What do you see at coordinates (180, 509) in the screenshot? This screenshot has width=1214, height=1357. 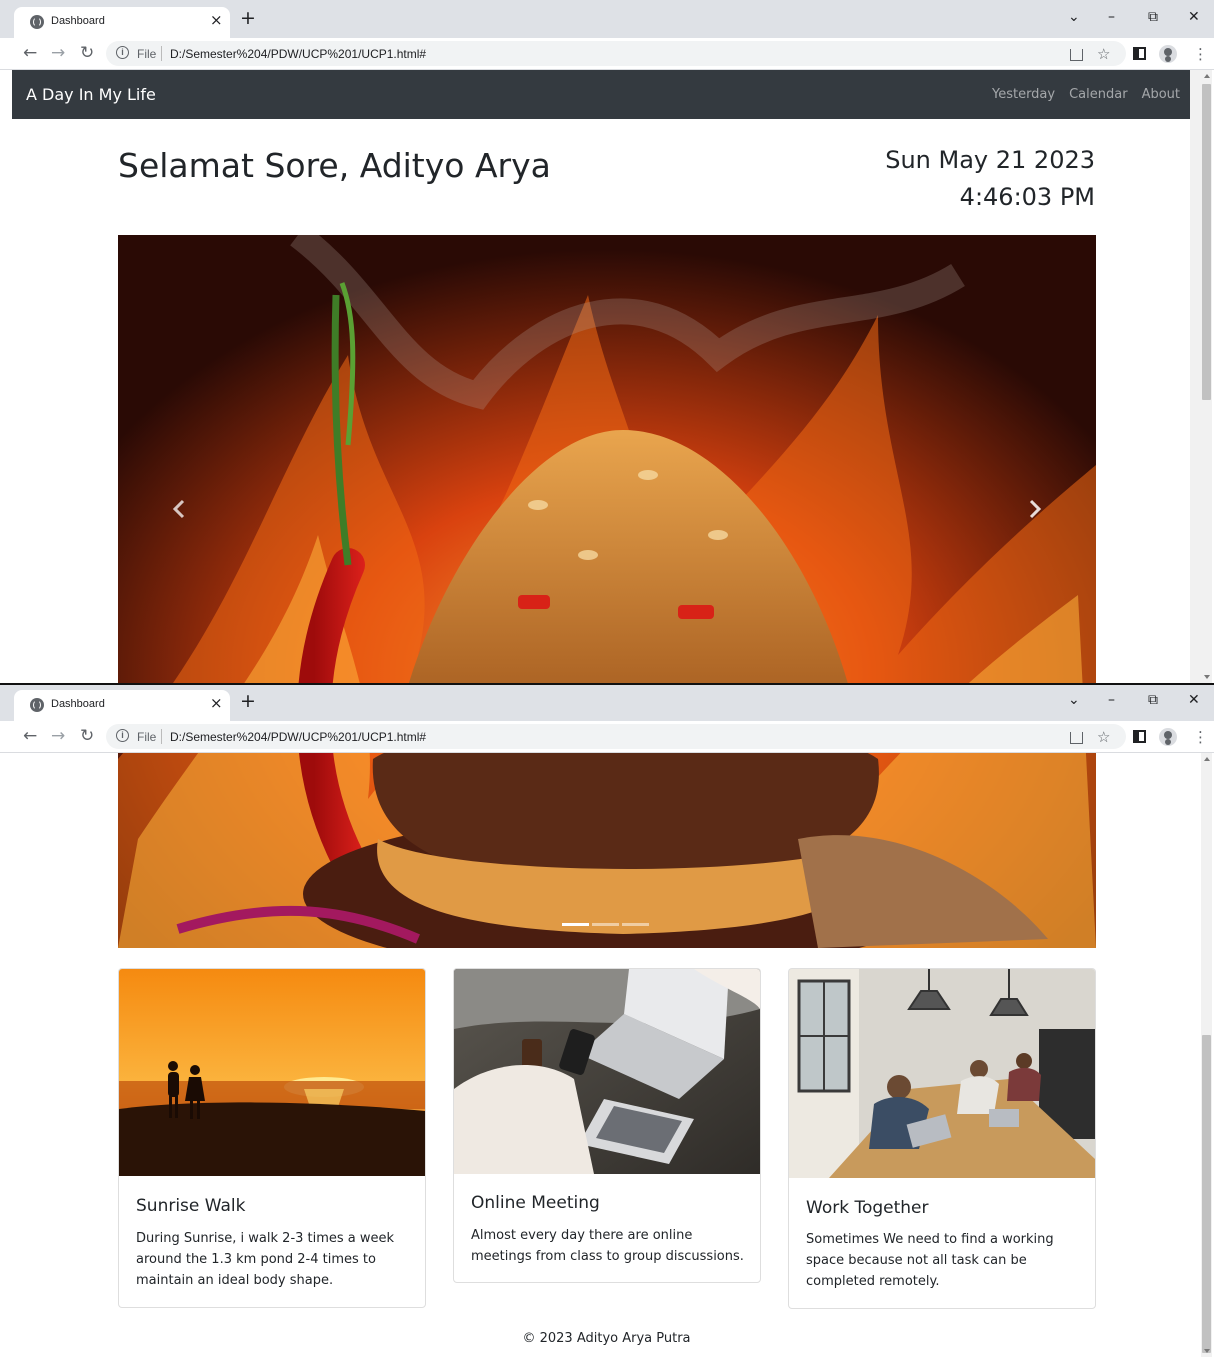 I see `chevron-left-icon` at bounding box center [180, 509].